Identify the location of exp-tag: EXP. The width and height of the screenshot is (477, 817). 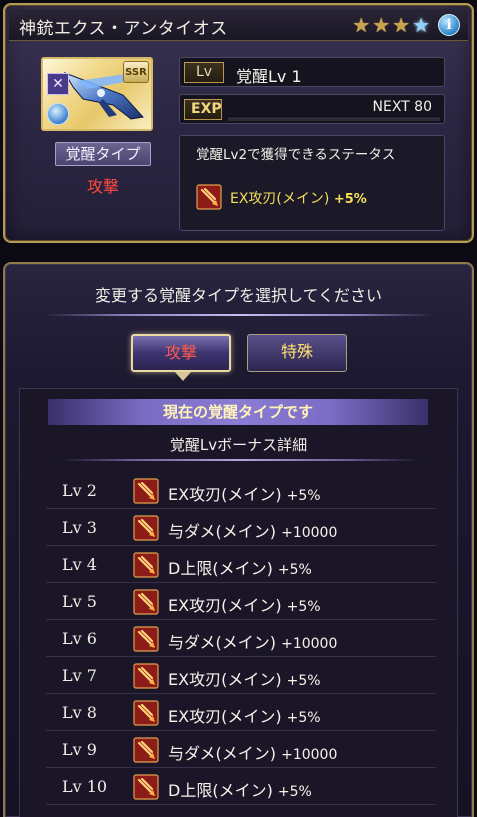
(203, 109).